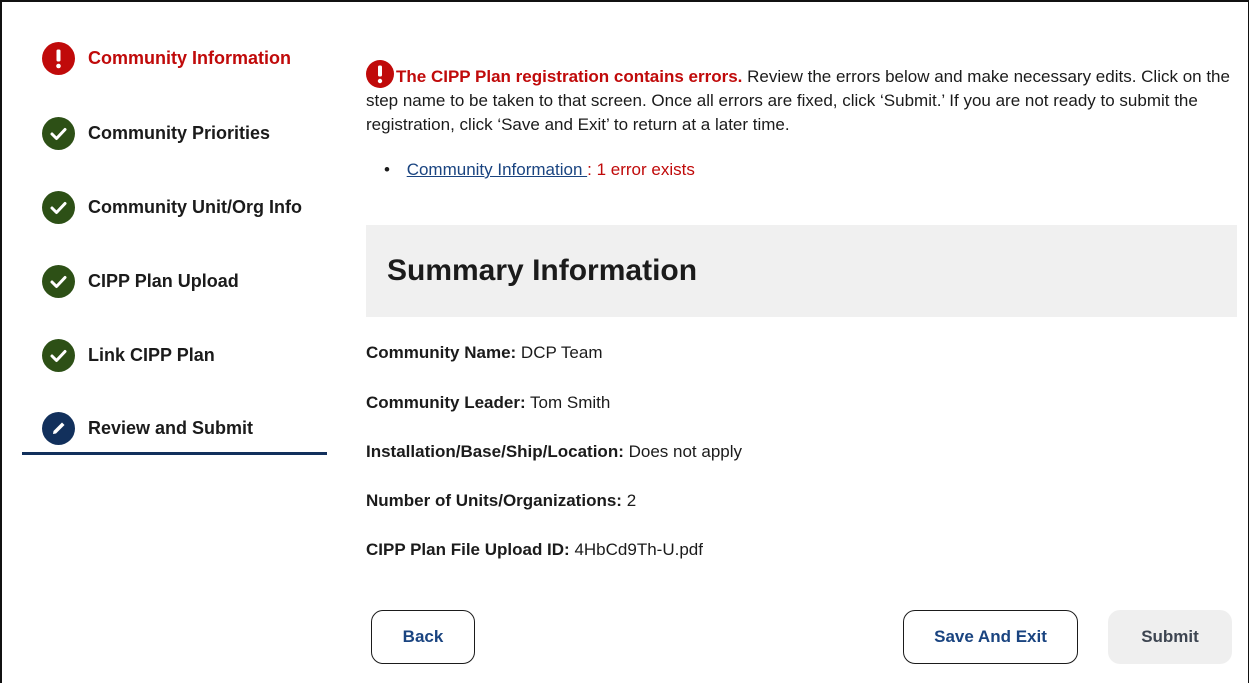 The image size is (1251, 683). What do you see at coordinates (468, 549) in the screenshot?
I see `field-label: CIPP Plan File Upload ID:` at bounding box center [468, 549].